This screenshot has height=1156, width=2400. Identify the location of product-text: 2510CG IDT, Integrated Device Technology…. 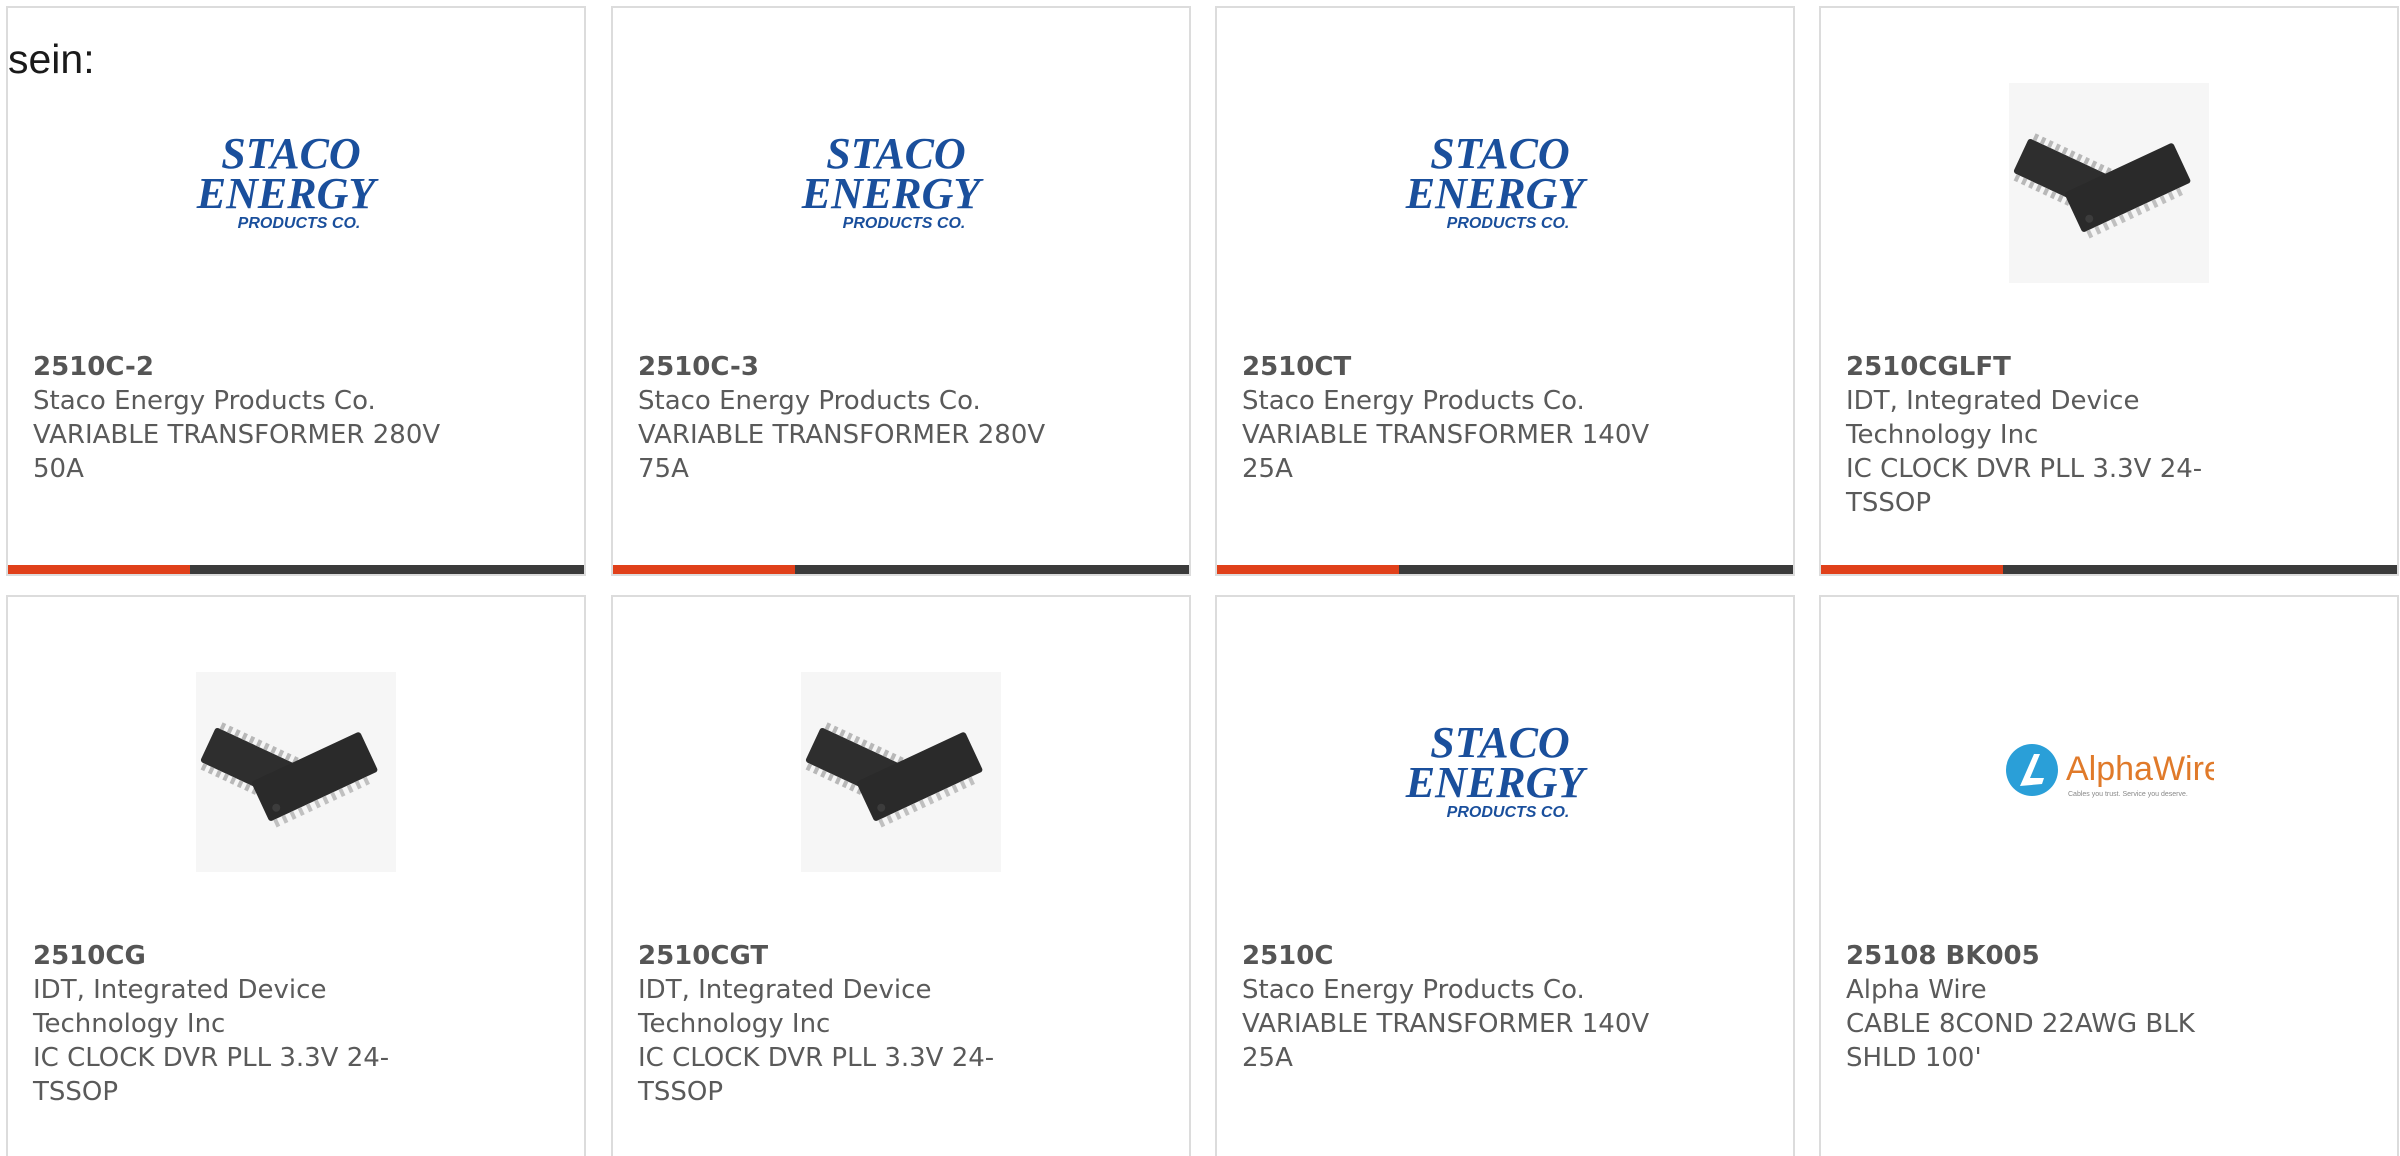
(243, 1024).